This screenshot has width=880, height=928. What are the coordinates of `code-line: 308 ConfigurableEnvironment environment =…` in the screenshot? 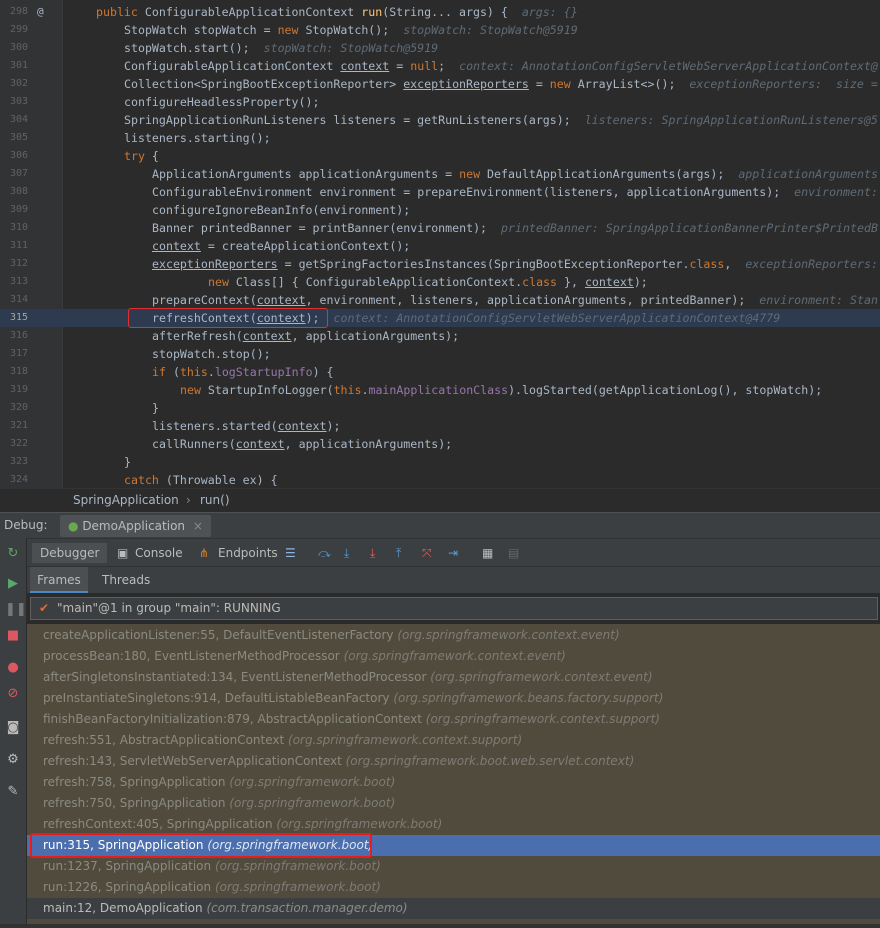 It's located at (440, 192).